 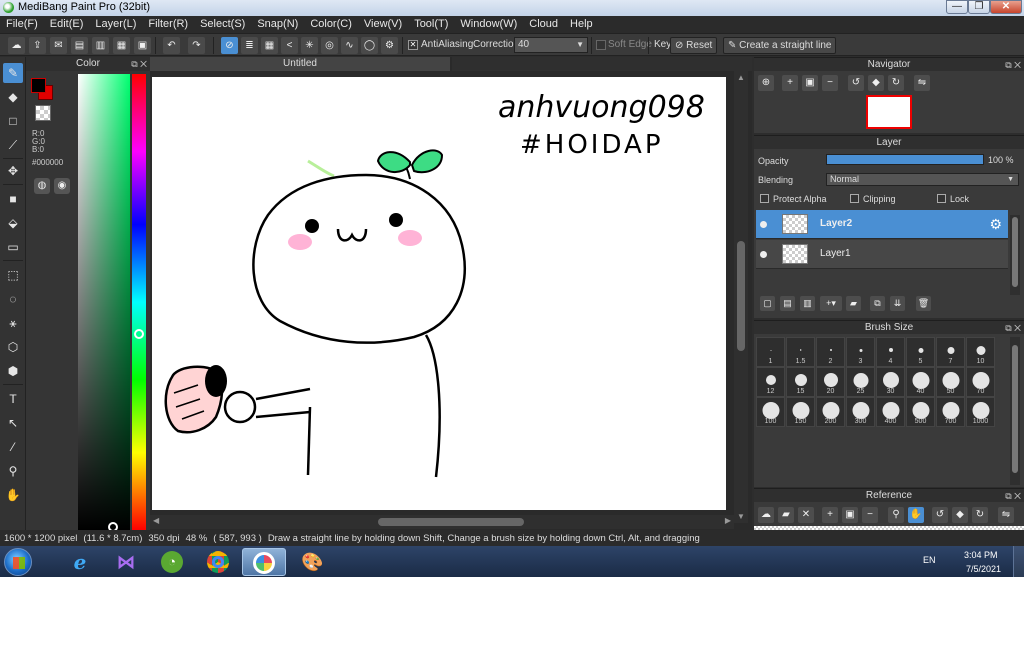 I want to click on parallel-snap-icon: ≣, so click(x=249, y=45).